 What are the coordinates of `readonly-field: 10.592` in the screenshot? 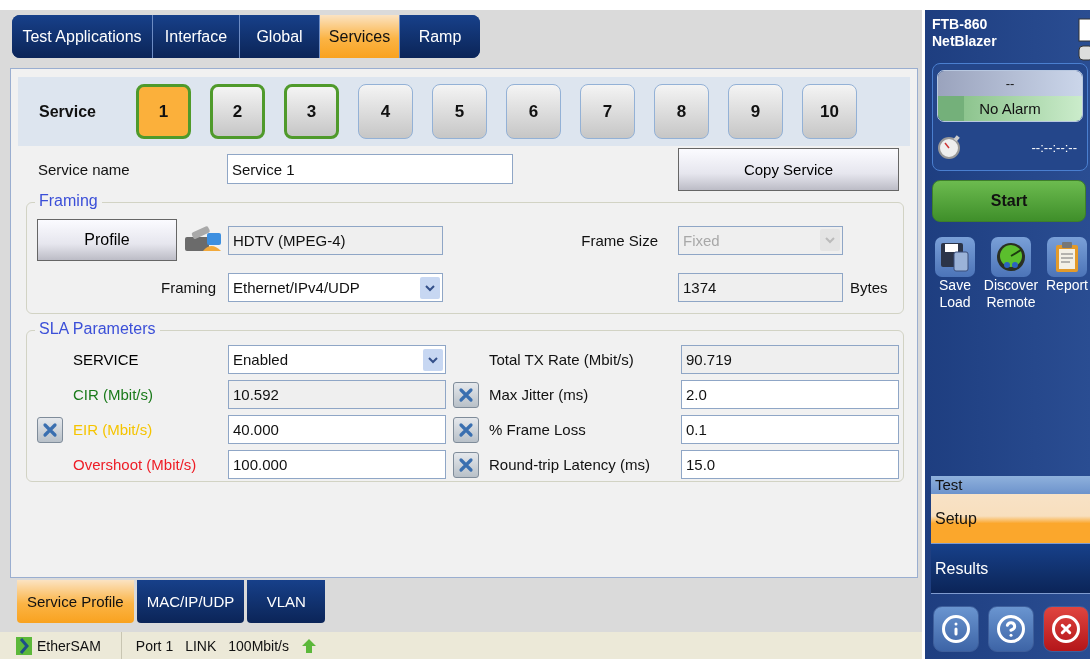 It's located at (337, 394).